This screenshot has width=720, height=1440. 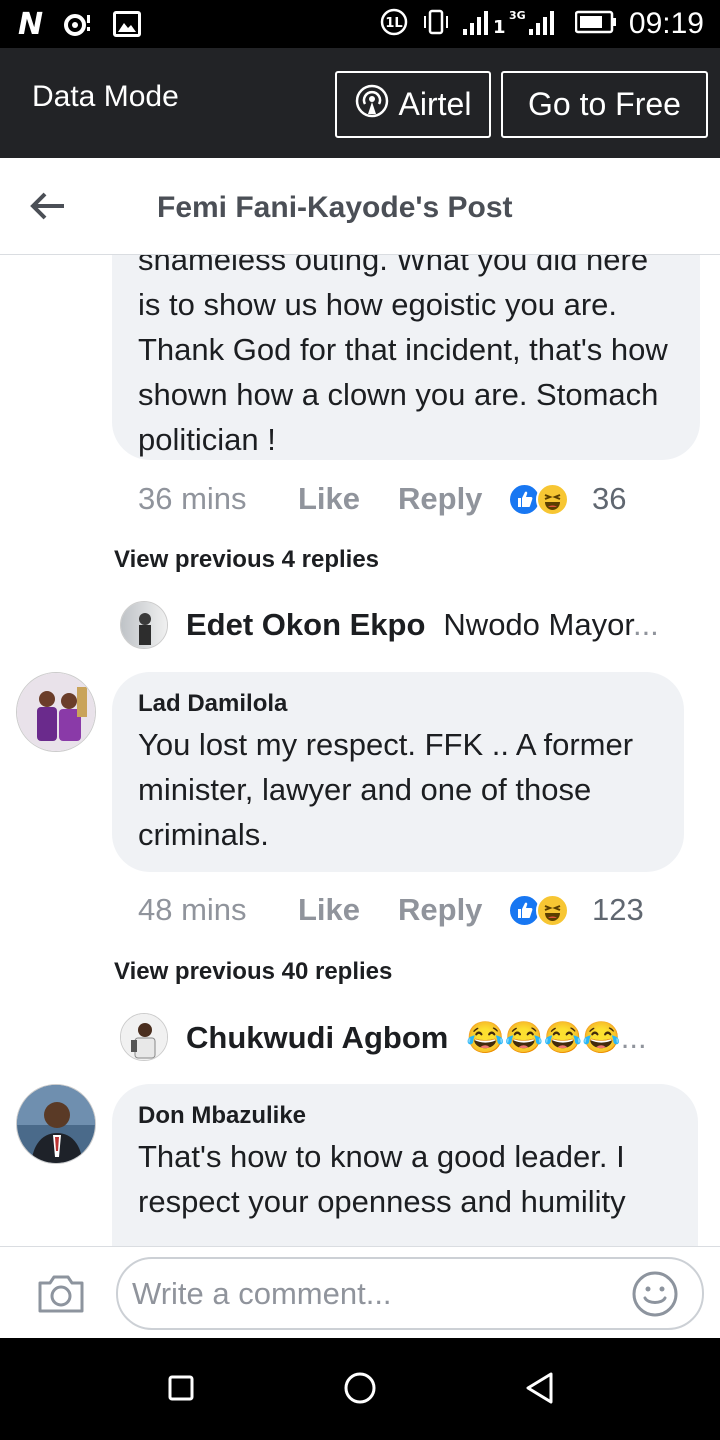 I want to click on data-mode-label: Data Mode, so click(x=105, y=96).